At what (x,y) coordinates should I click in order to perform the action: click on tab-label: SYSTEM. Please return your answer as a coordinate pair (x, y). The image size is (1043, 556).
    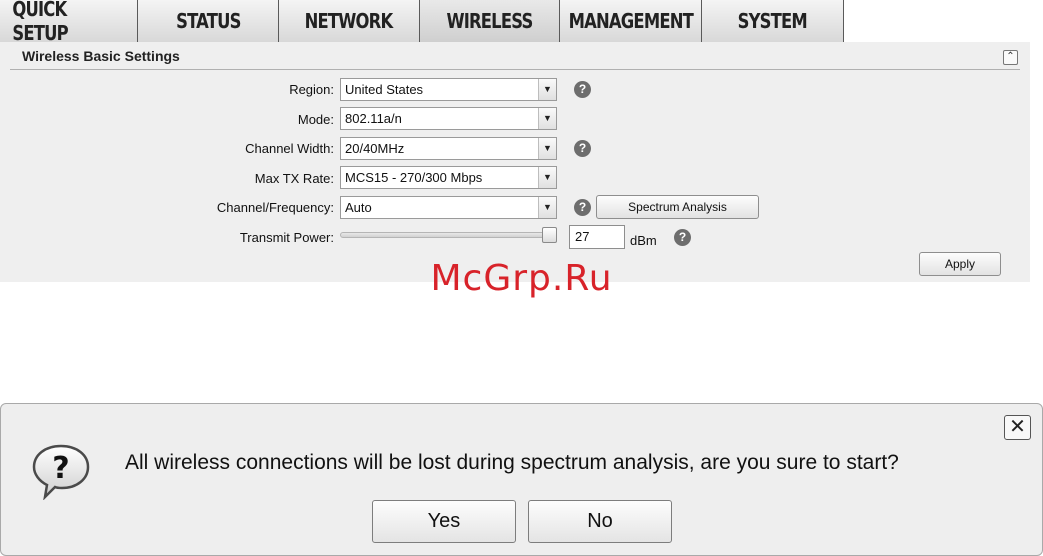
    Looking at the image, I should click on (772, 21).